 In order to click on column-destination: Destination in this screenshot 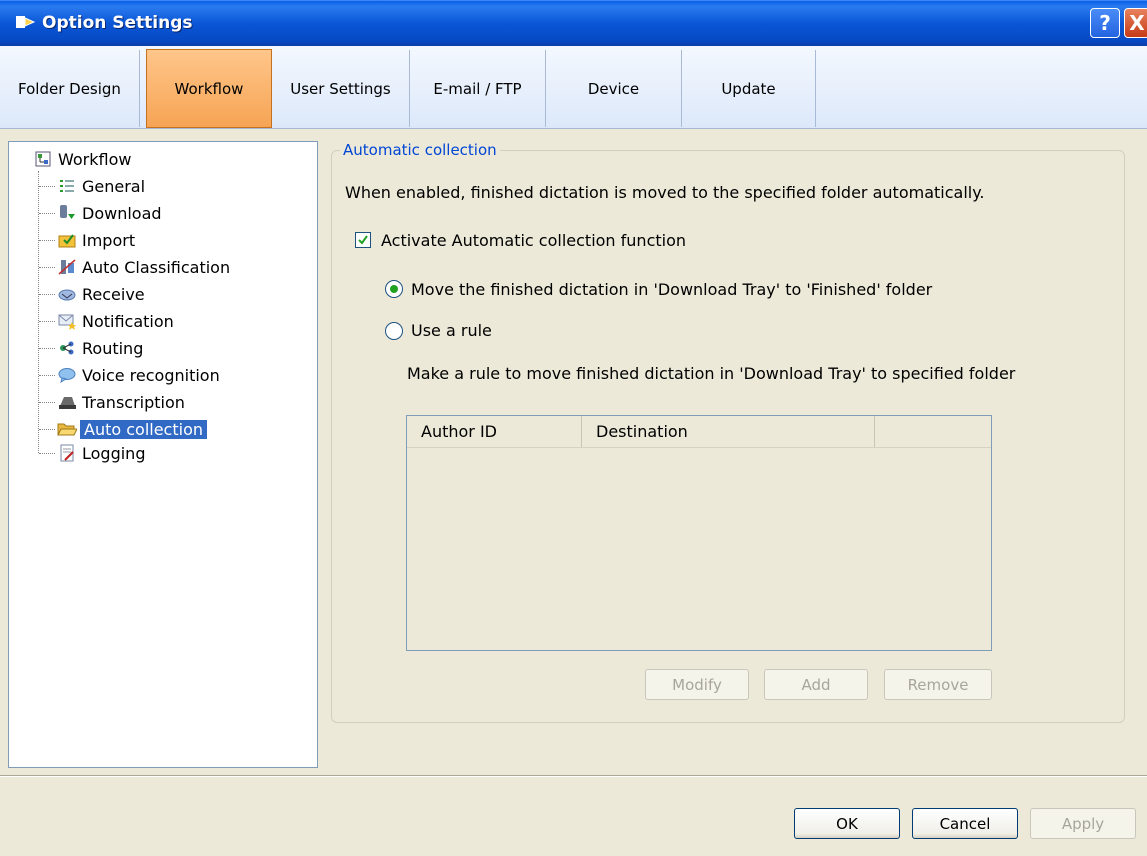, I will do `click(728, 431)`.